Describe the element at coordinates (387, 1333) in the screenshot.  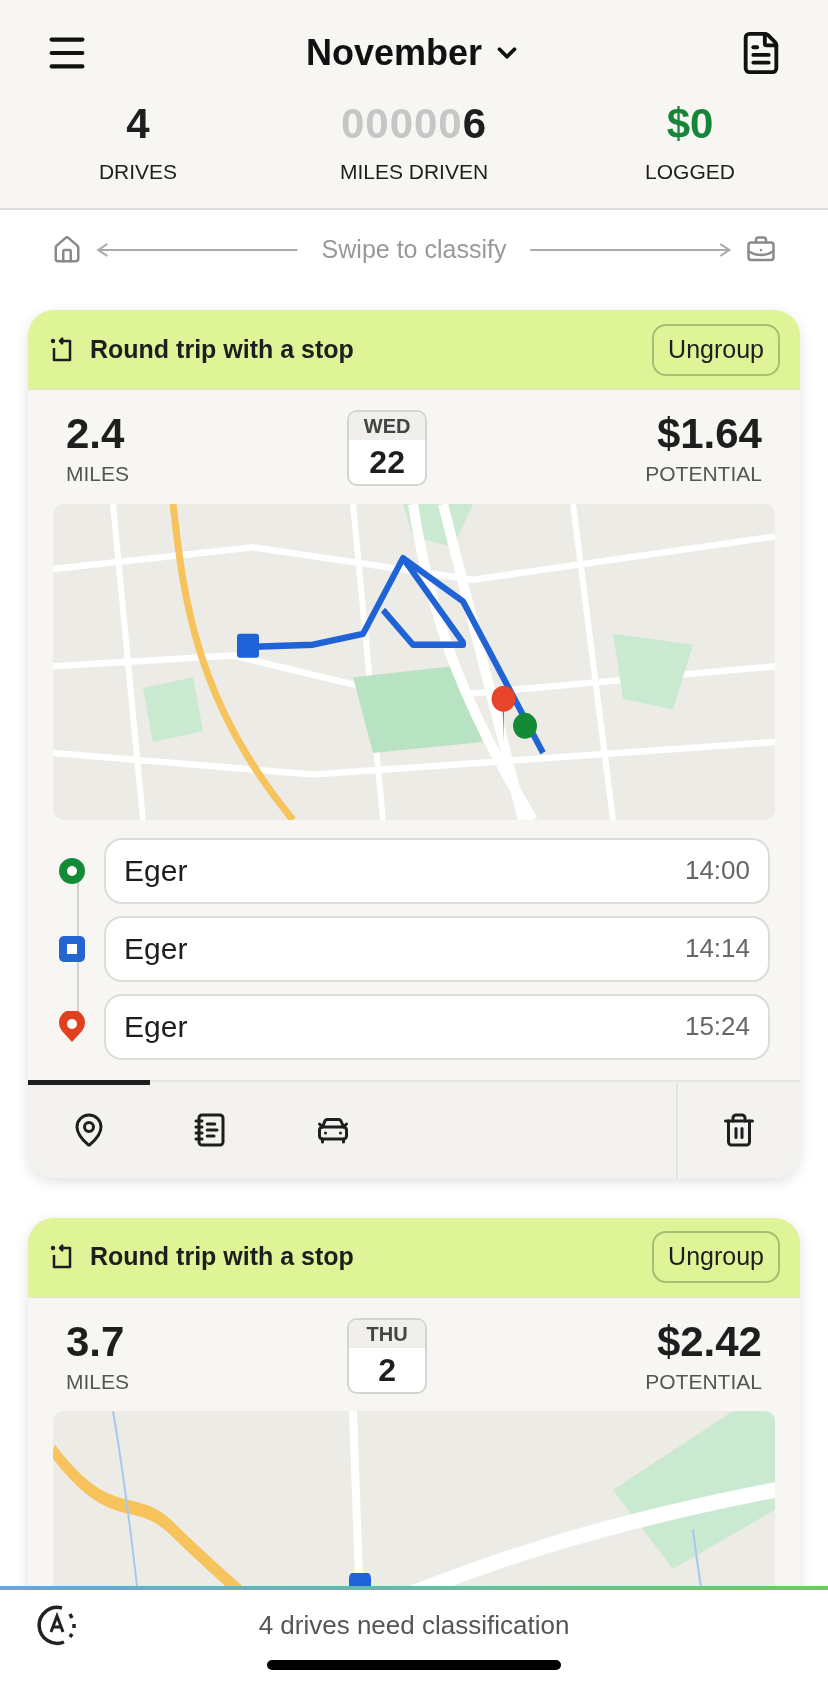
I see `weekday: THU` at that location.